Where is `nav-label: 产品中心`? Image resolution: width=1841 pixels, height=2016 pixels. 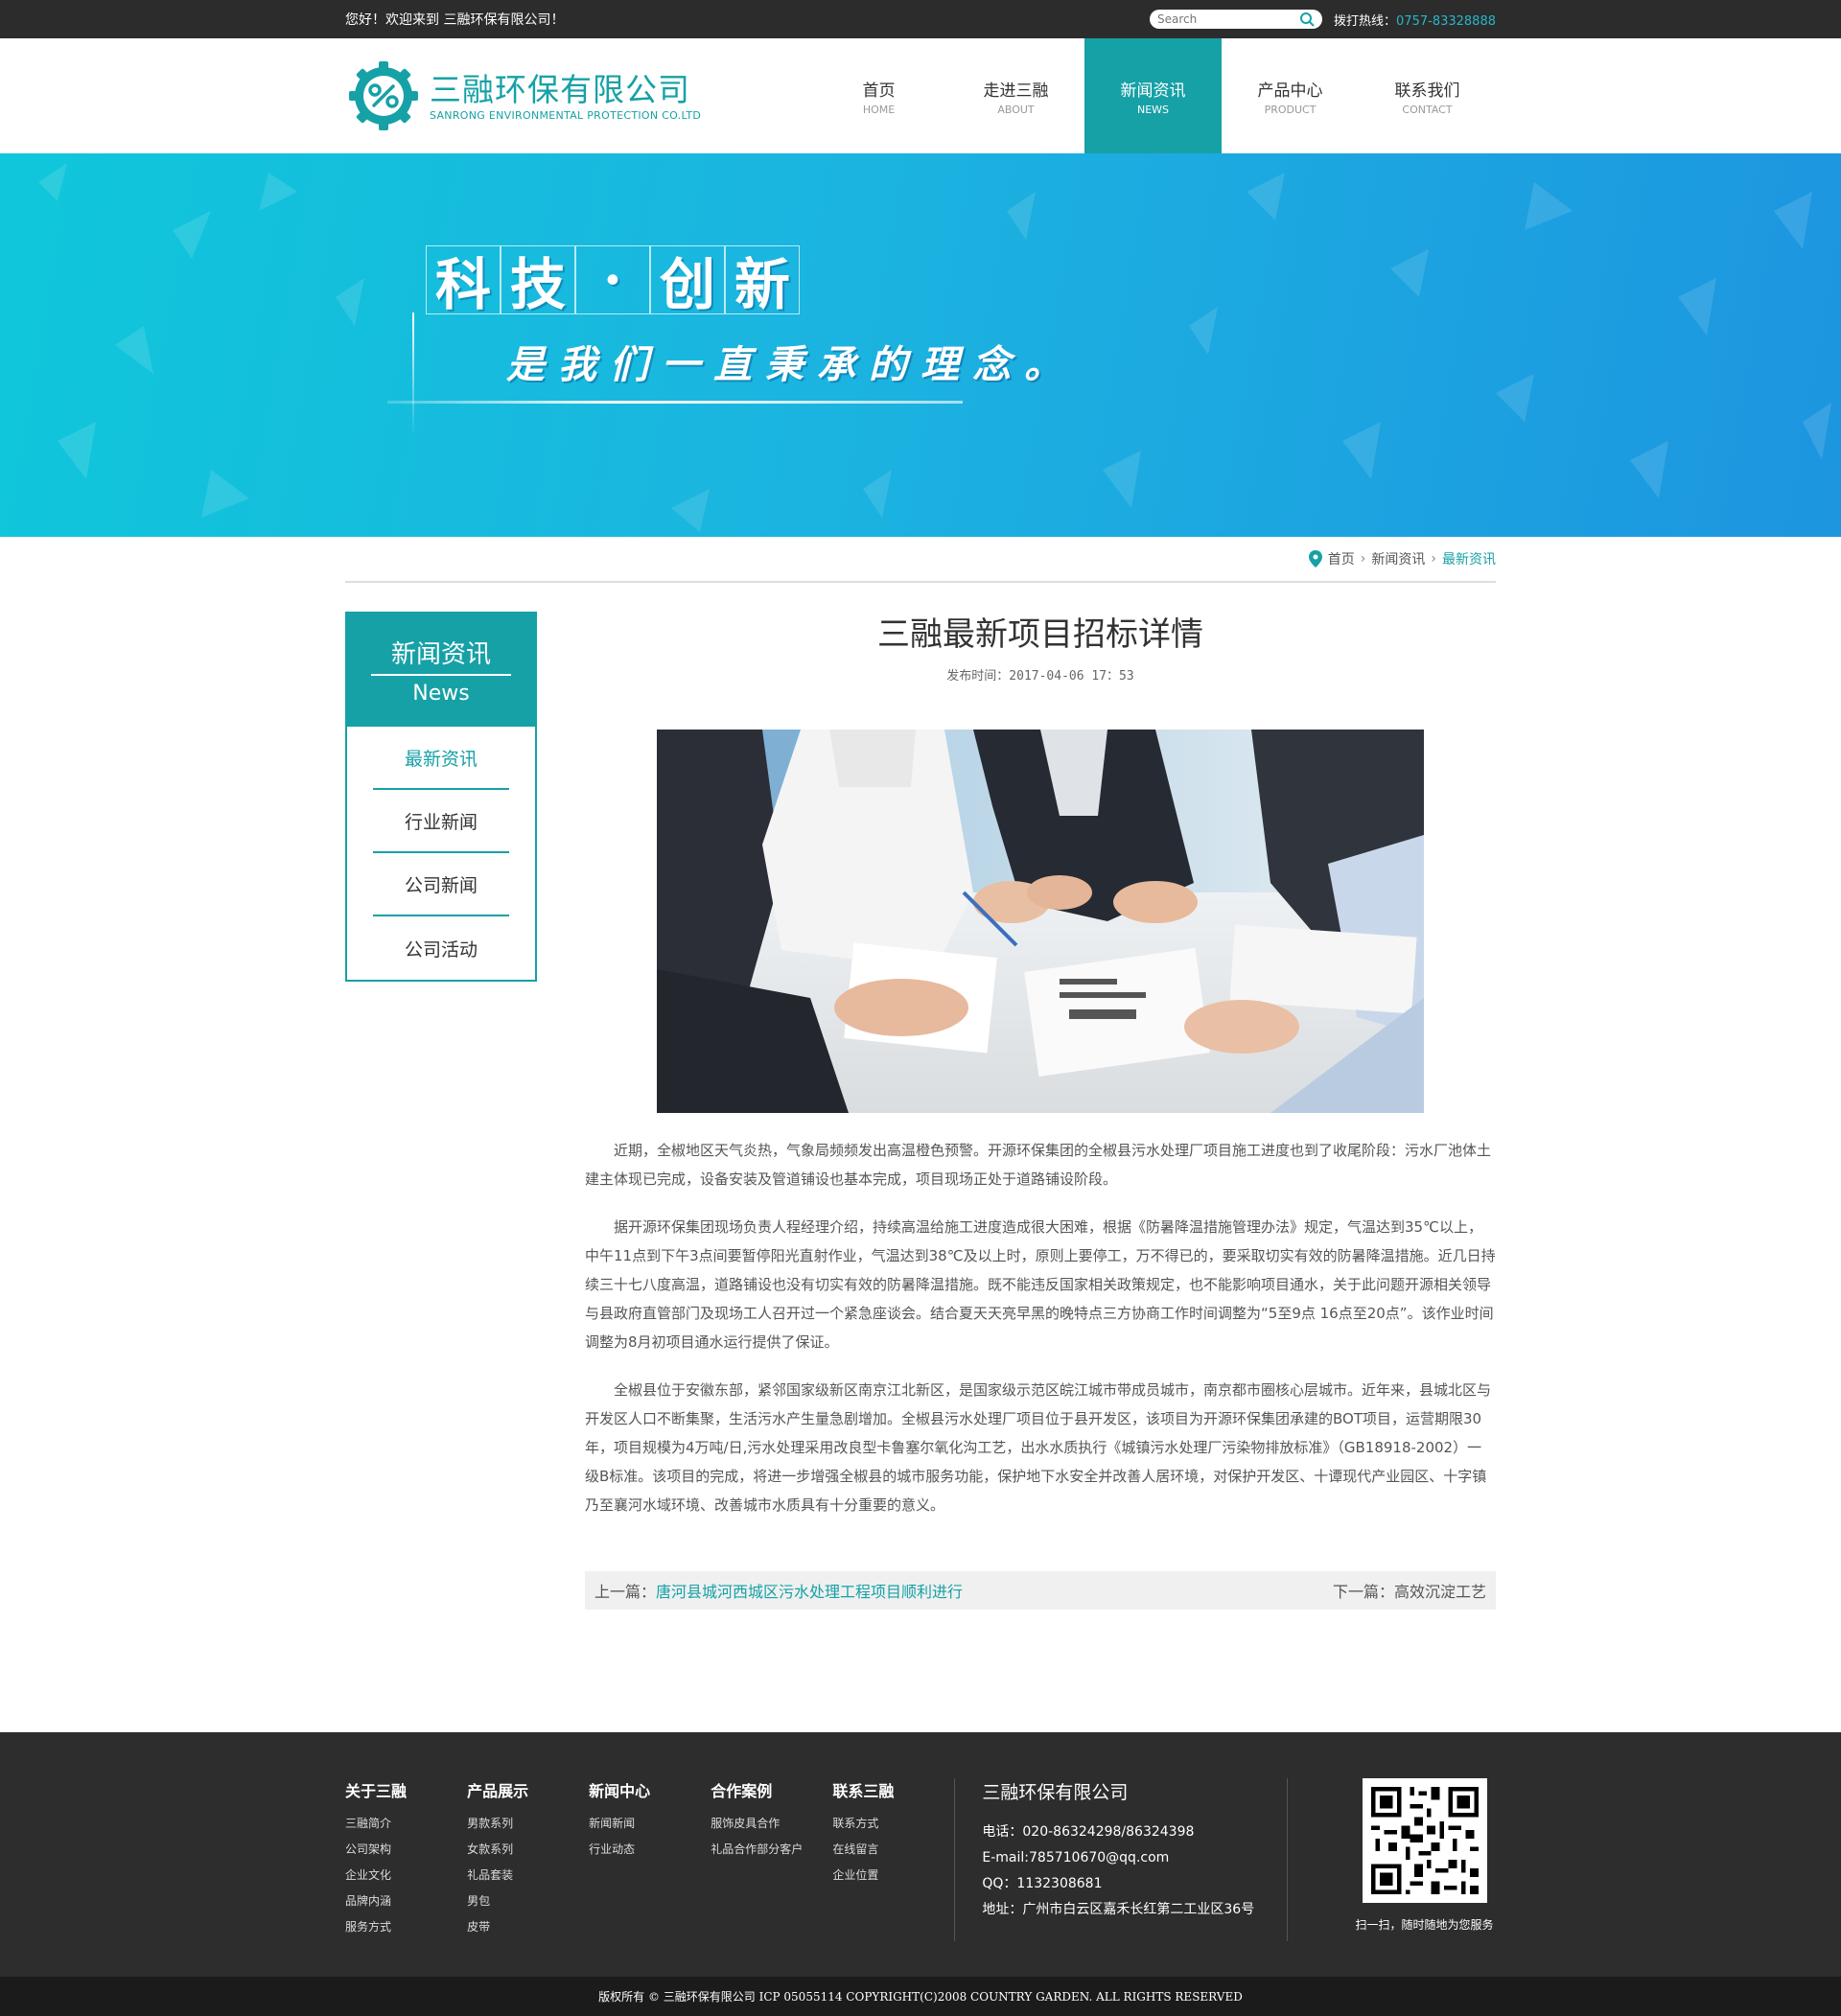 nav-label: 产品中心 is located at coordinates (1290, 91).